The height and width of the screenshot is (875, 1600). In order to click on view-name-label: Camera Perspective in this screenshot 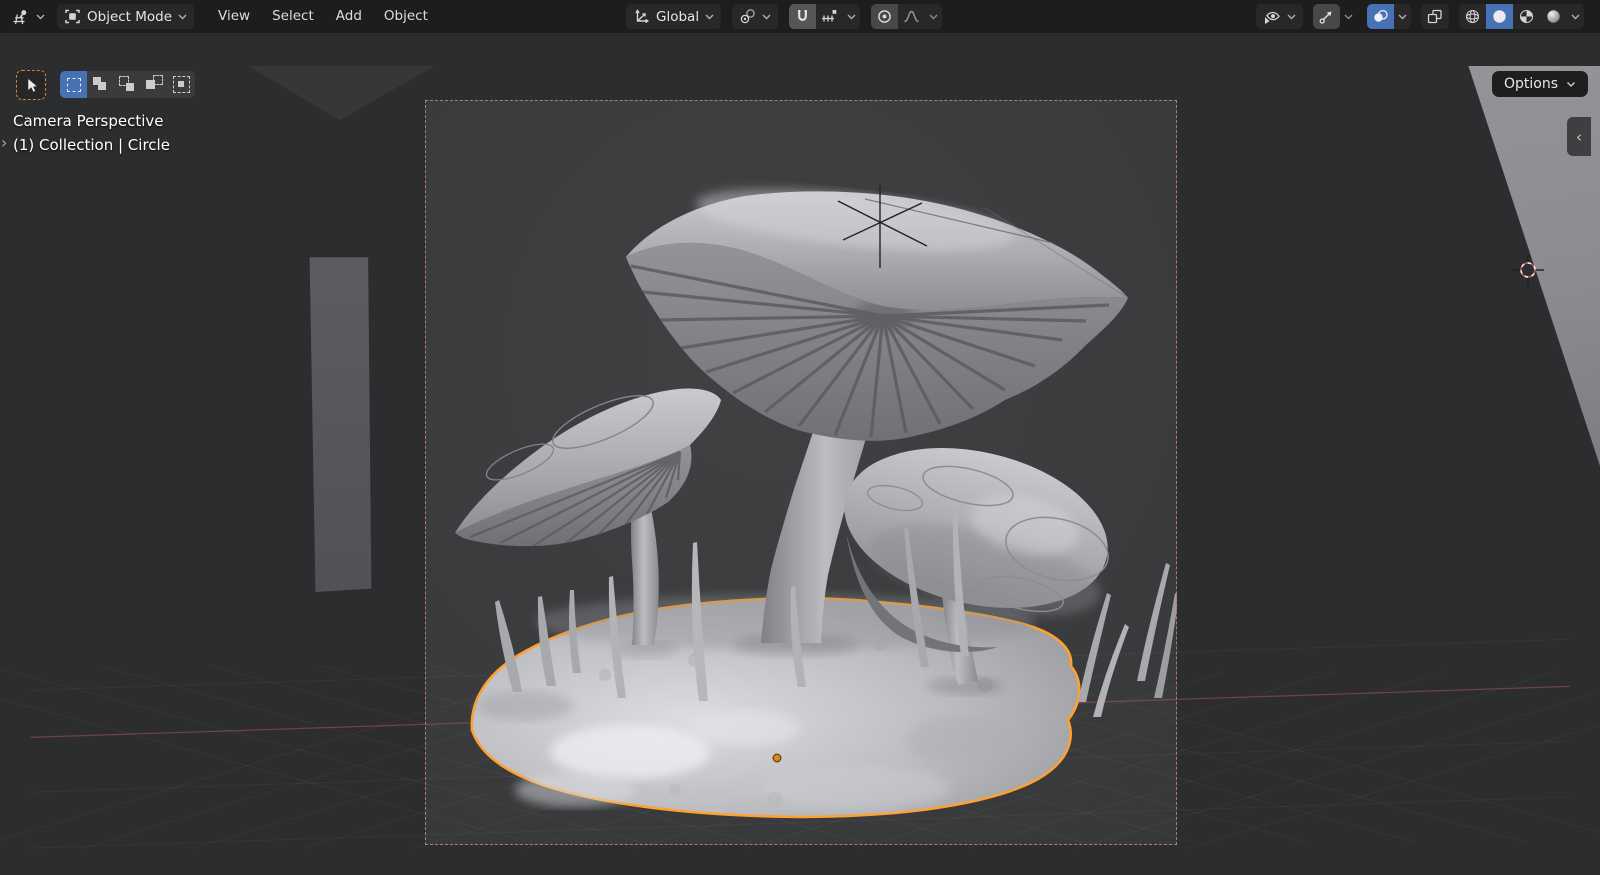, I will do `click(88, 121)`.